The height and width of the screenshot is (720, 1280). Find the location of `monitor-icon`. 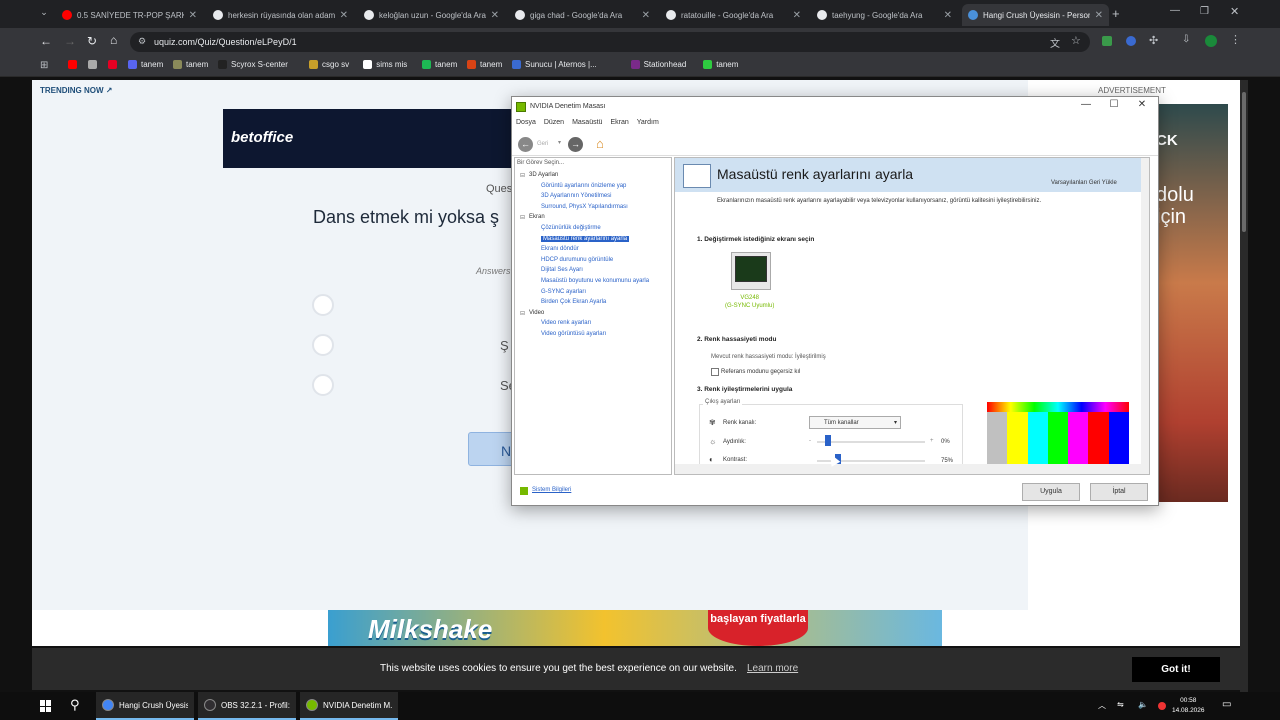

monitor-icon is located at coordinates (751, 271).